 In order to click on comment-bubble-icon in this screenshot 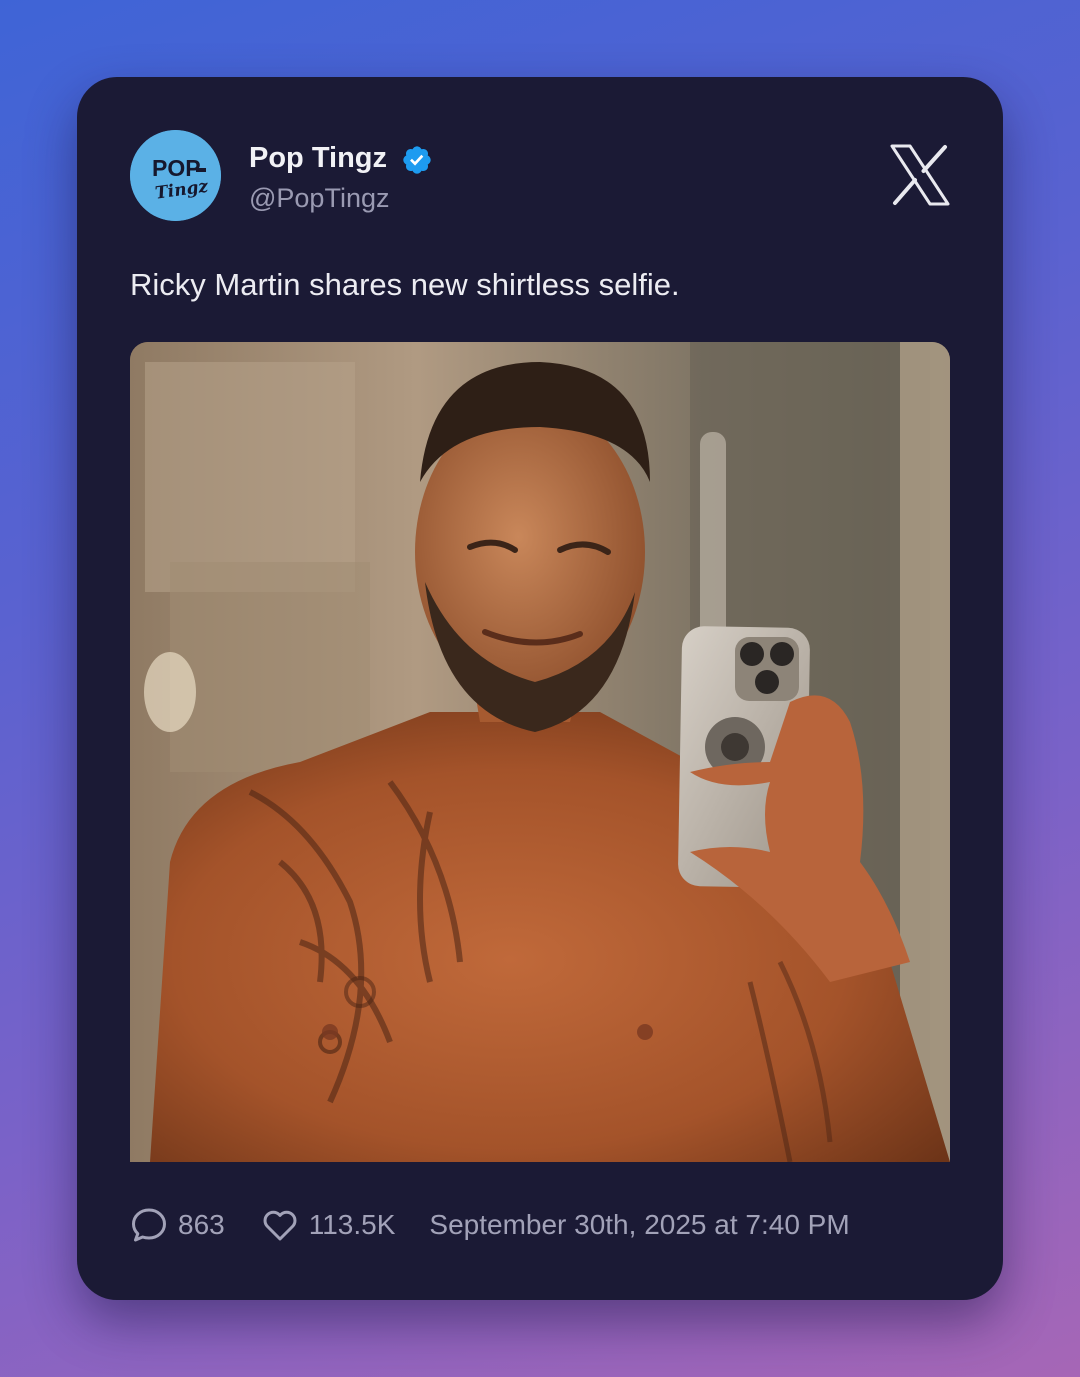, I will do `click(149, 1225)`.